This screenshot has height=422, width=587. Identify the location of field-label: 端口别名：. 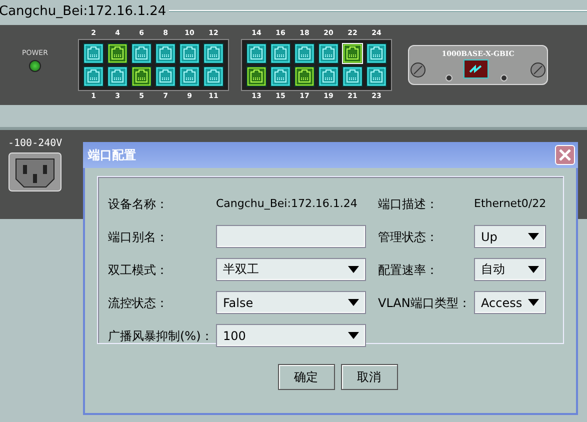
(138, 236).